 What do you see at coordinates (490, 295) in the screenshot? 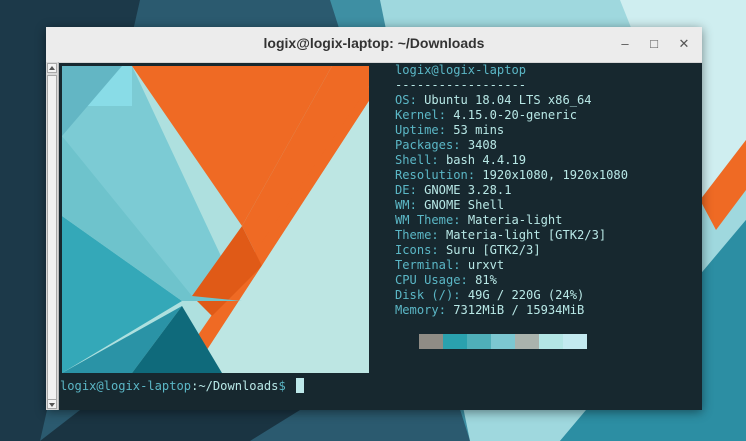
I see `info-row-disk: Disk (/): 49G / 220G (24%)` at bounding box center [490, 295].